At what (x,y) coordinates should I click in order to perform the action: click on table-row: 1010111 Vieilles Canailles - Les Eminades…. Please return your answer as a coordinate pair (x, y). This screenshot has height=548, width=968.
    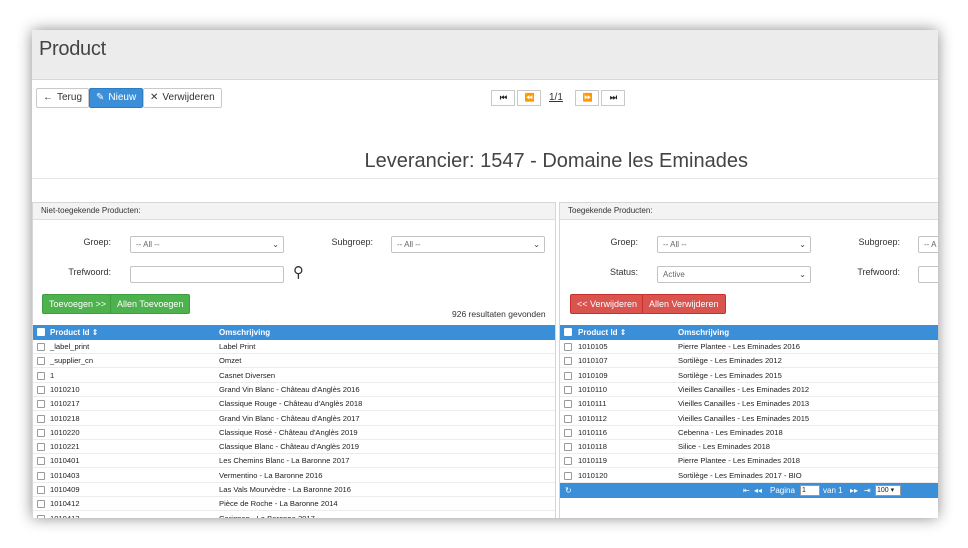
    Looking at the image, I should click on (749, 404).